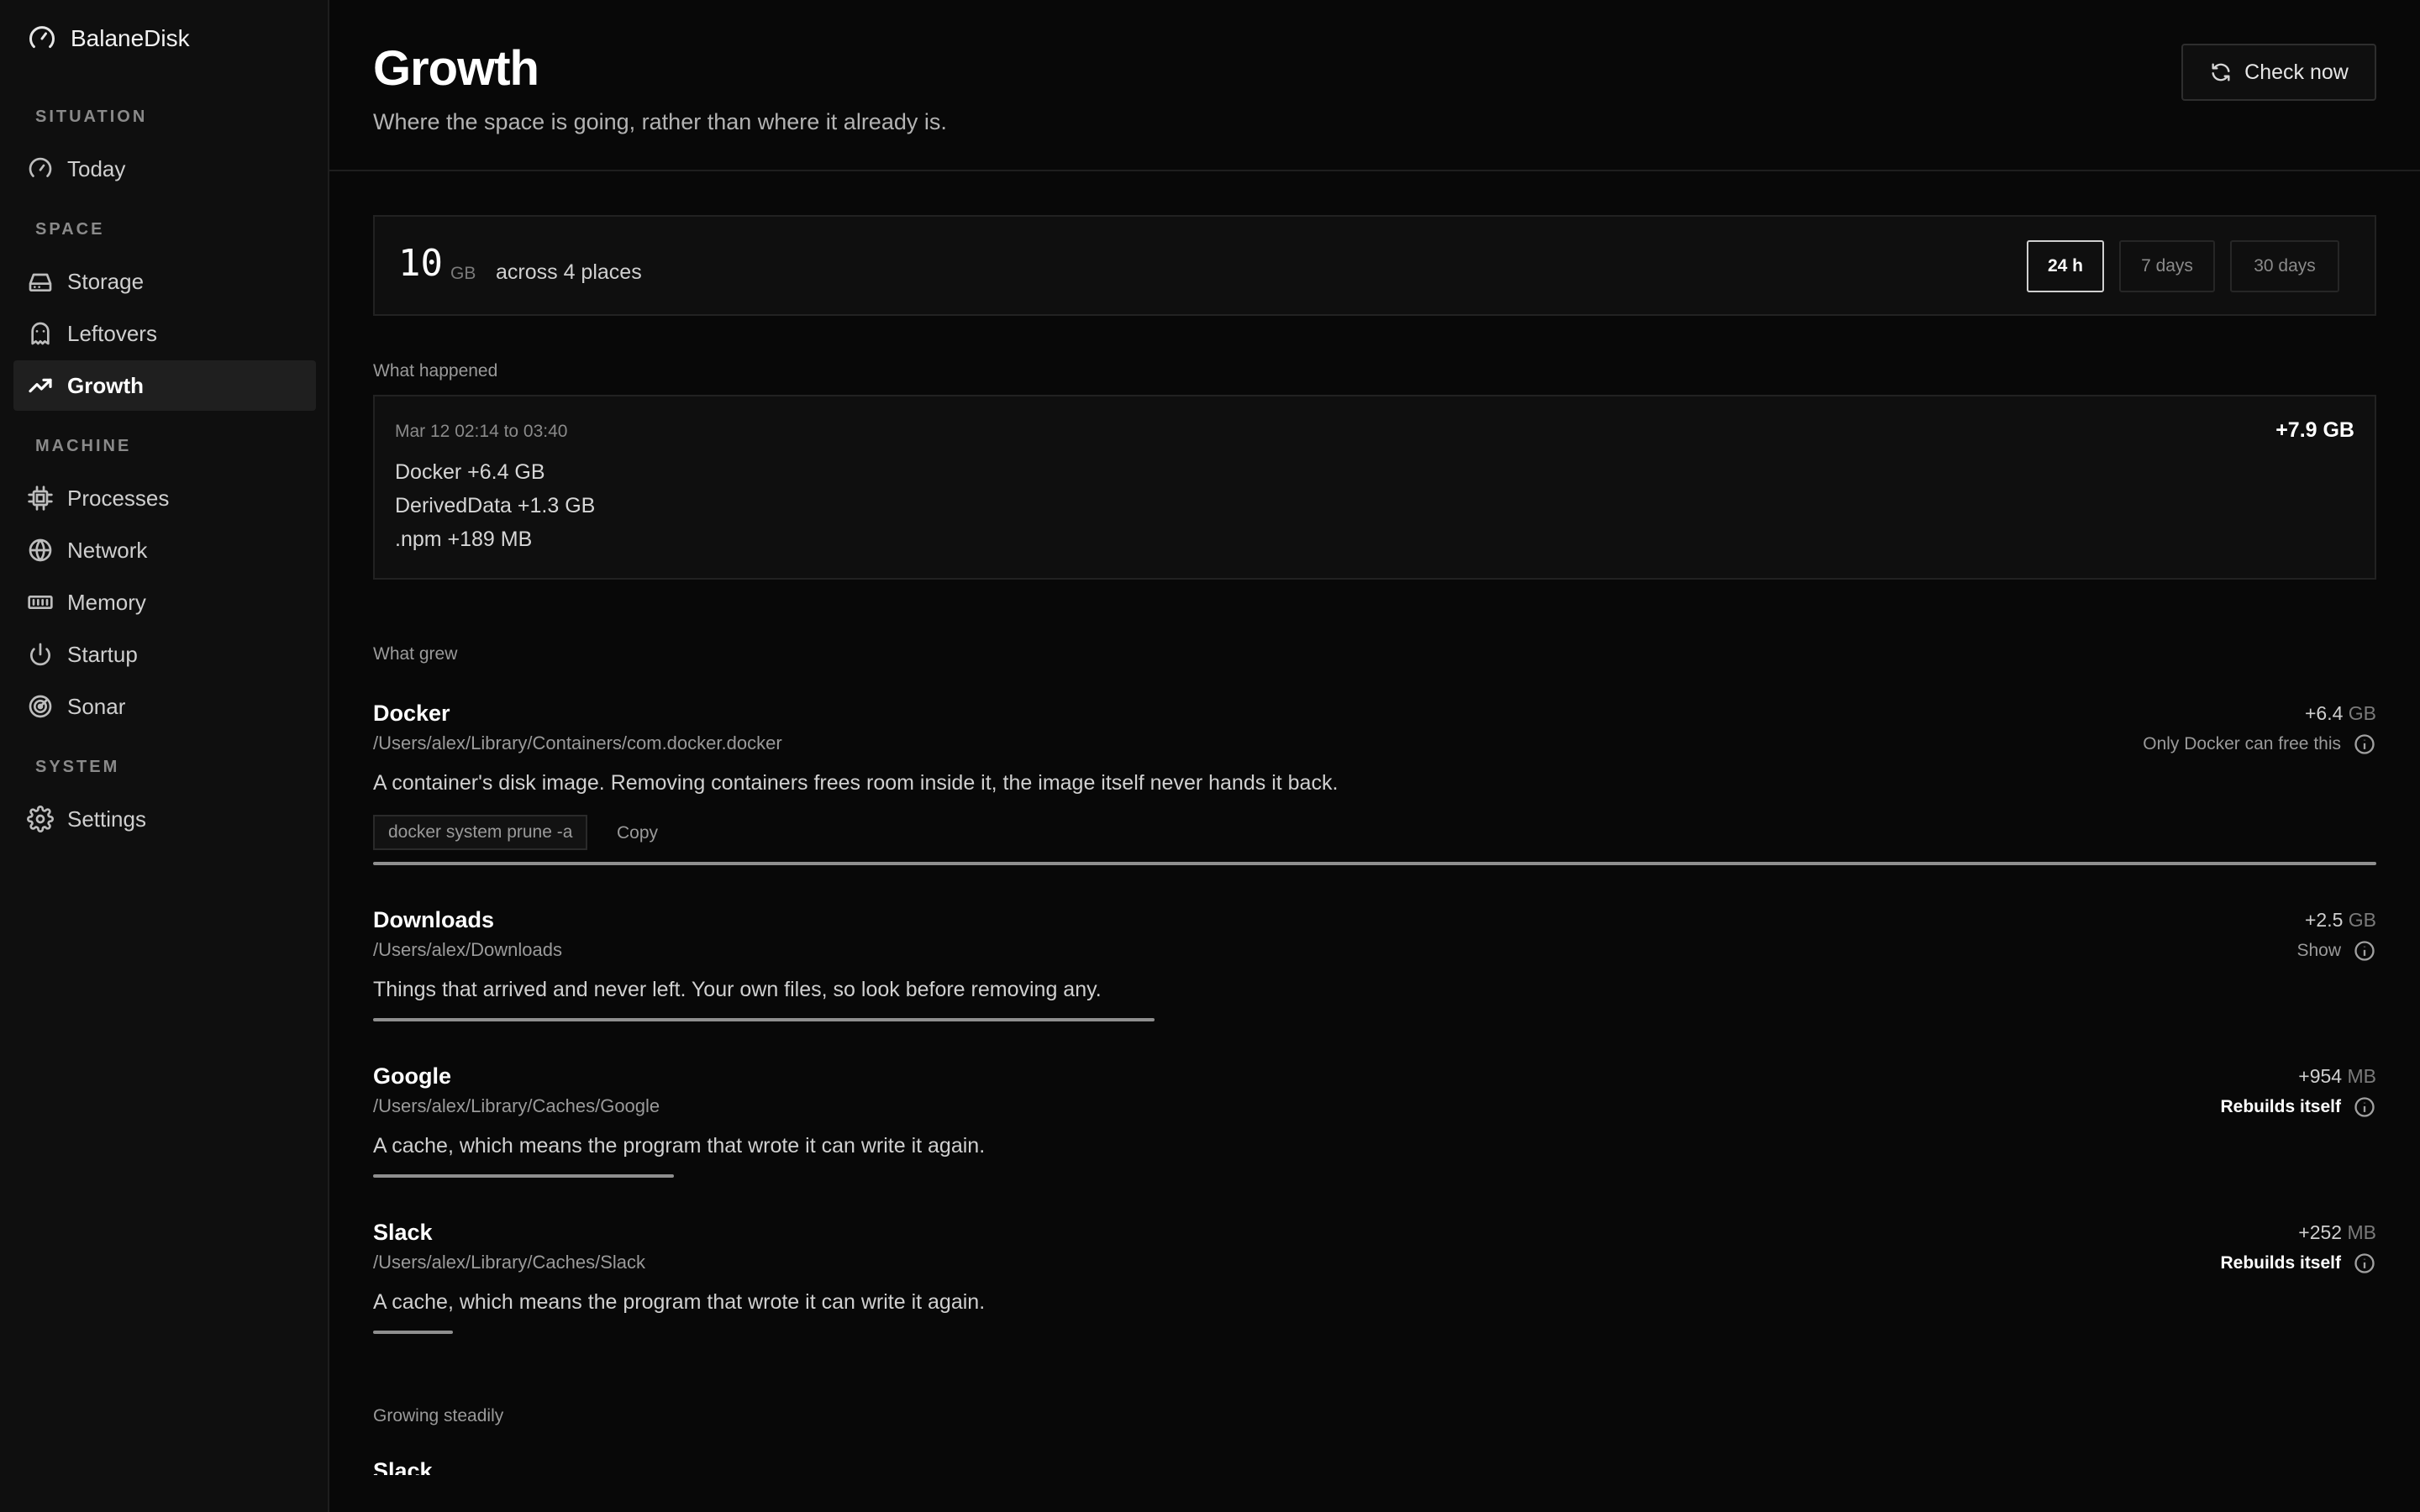  I want to click on sidebar-item-leftovers: Leftovers, so click(165, 333).